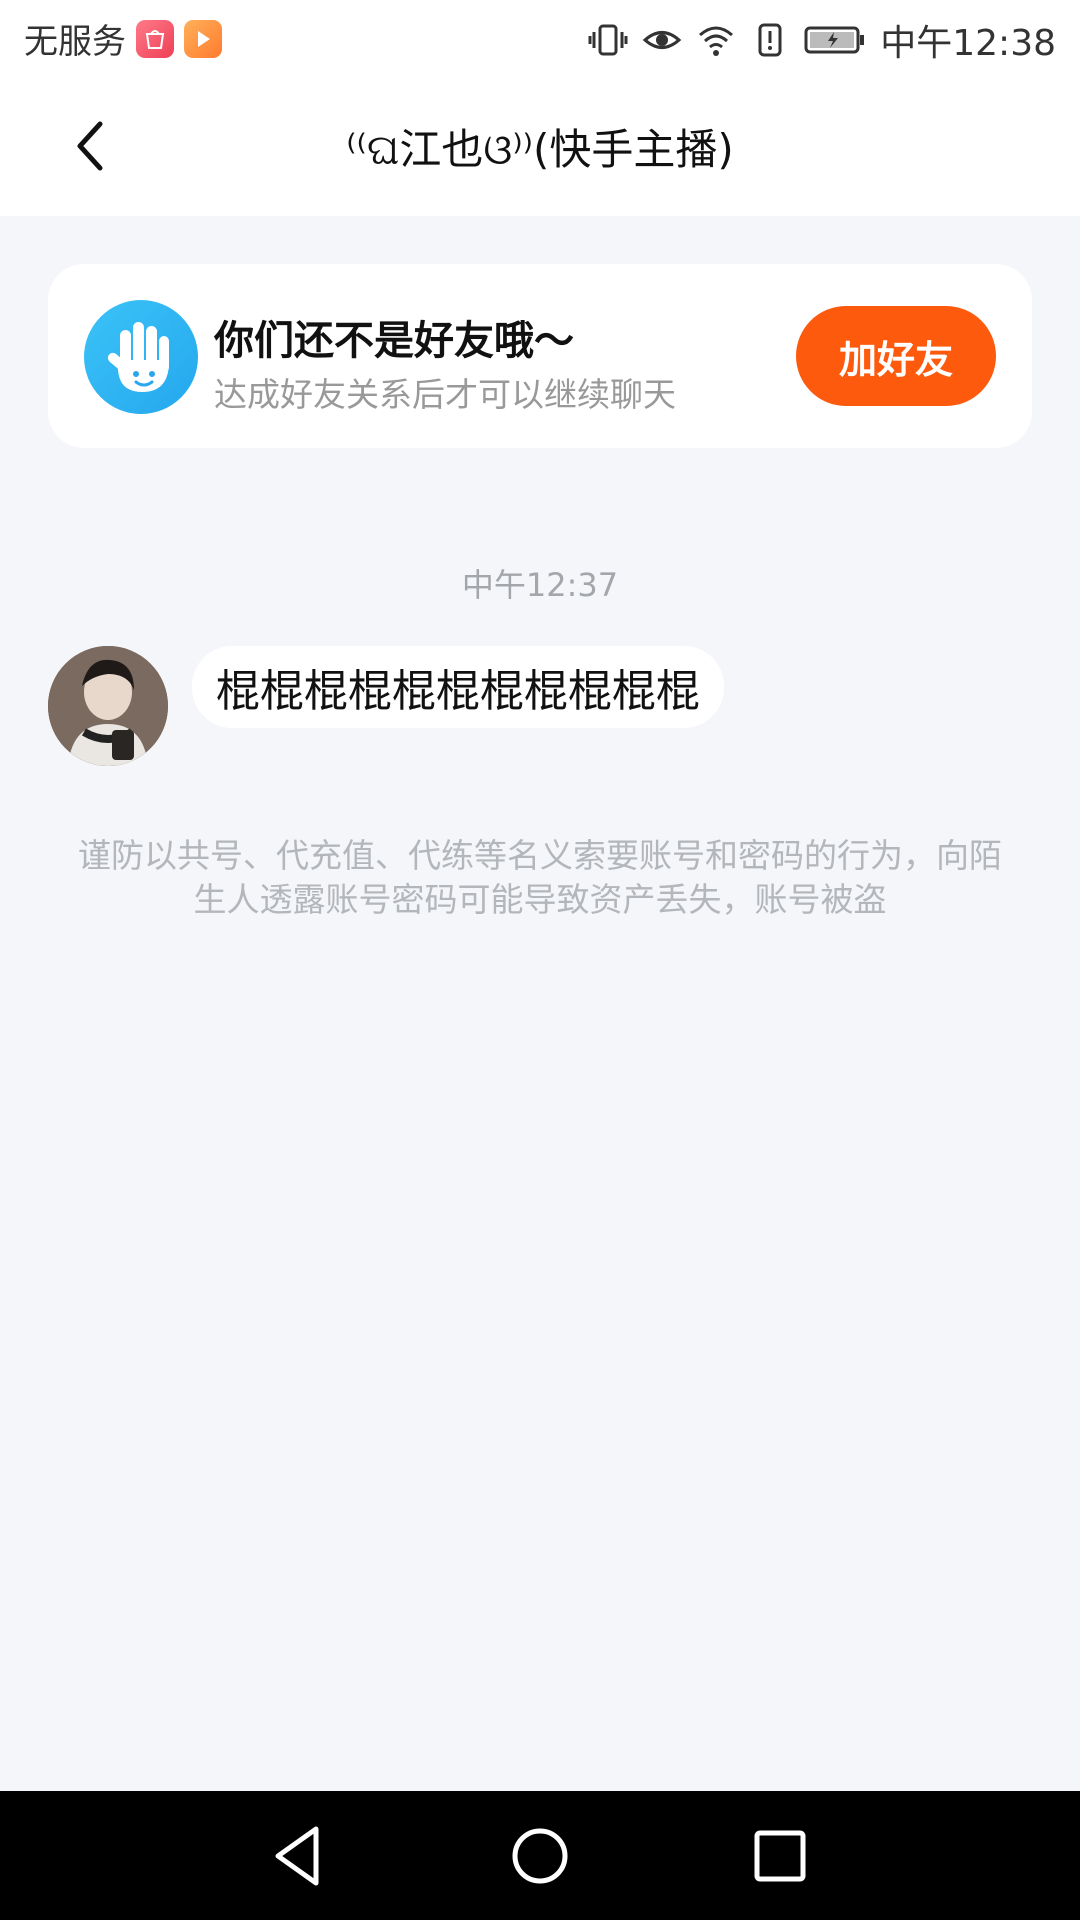  I want to click on alert-icon, so click(770, 40).